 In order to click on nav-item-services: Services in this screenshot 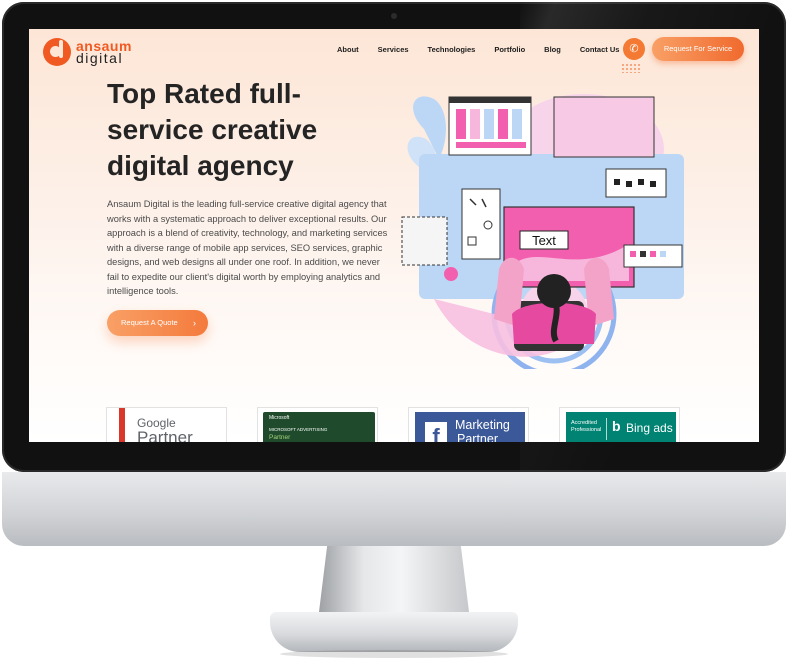, I will do `click(393, 49)`.